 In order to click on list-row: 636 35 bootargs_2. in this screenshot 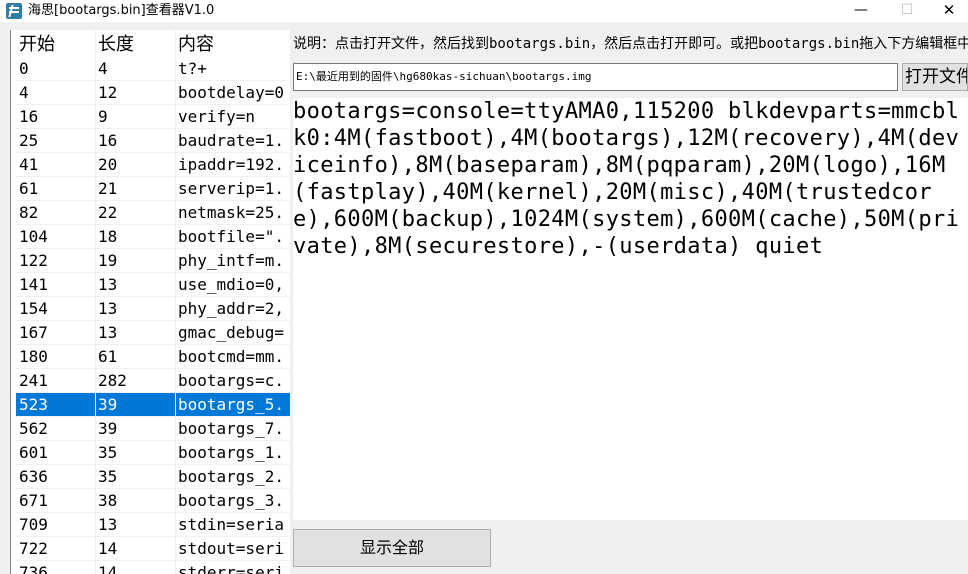, I will do `click(153, 477)`.